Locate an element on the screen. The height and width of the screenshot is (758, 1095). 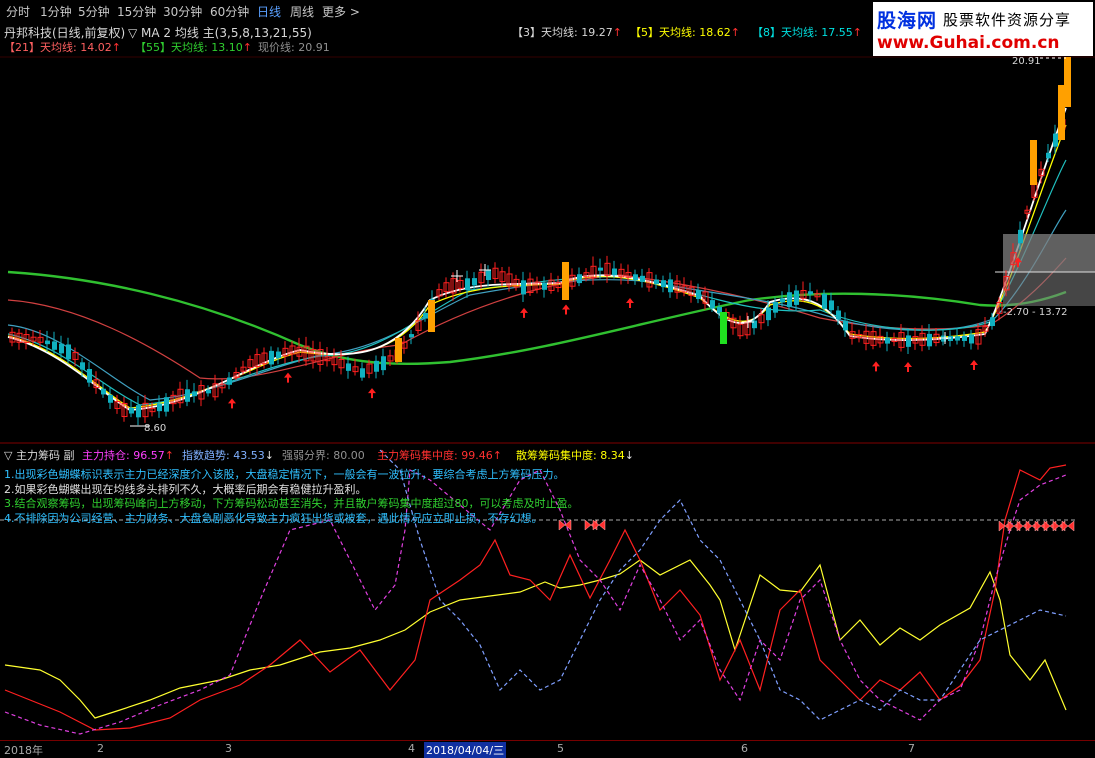
axis-cursor-date: 2018/04/04/三 is located at coordinates (465, 750).